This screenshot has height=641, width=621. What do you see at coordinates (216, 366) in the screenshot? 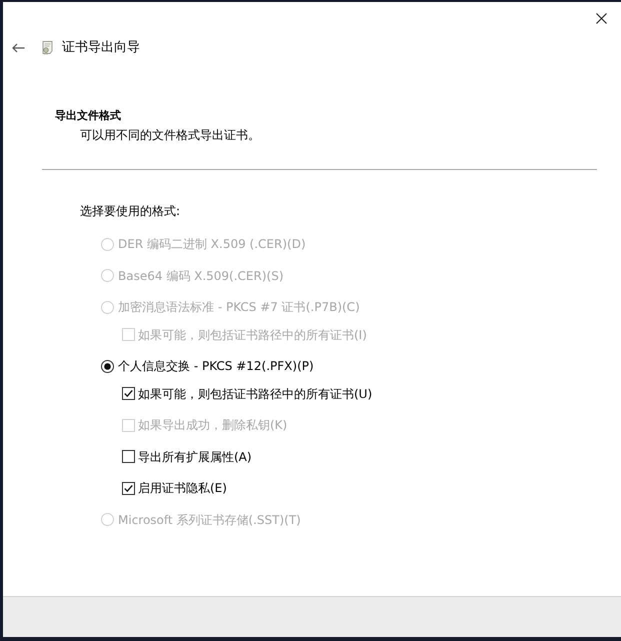
I see `option-label: 个人信息交换 - PKCS #12(.PFX)(P)` at bounding box center [216, 366].